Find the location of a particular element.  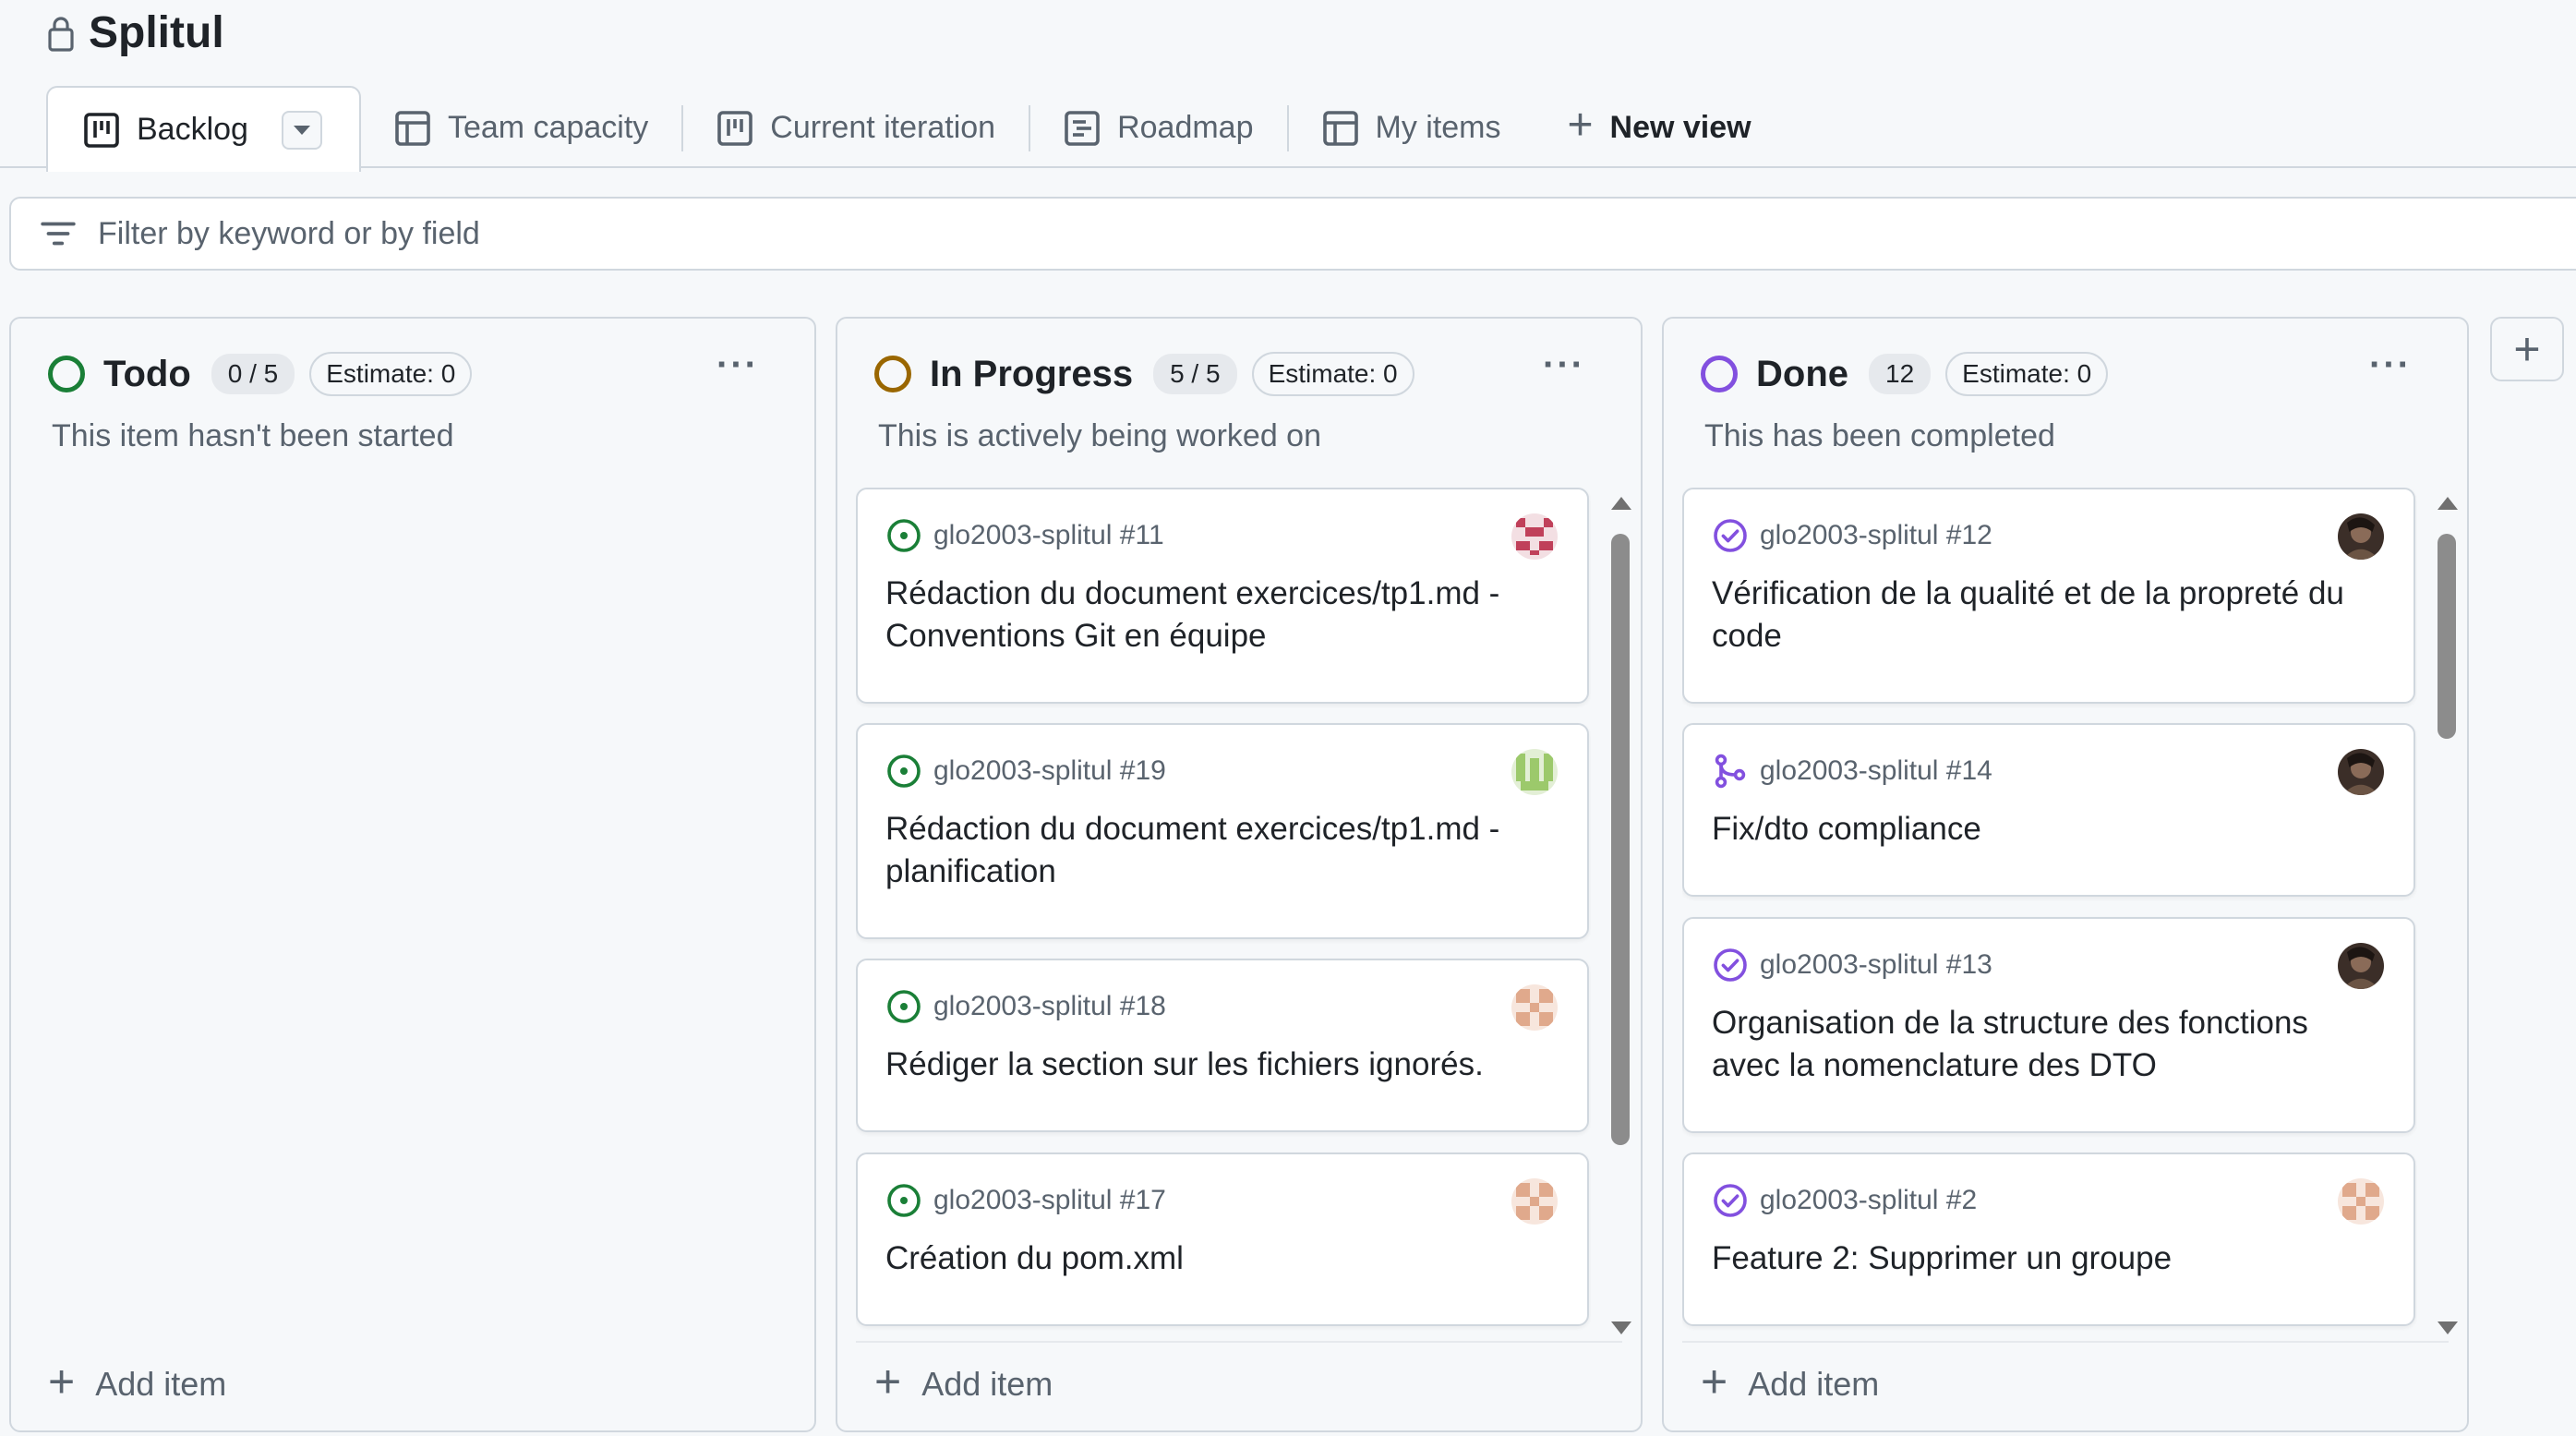

tab-label: My items is located at coordinates (1438, 127).